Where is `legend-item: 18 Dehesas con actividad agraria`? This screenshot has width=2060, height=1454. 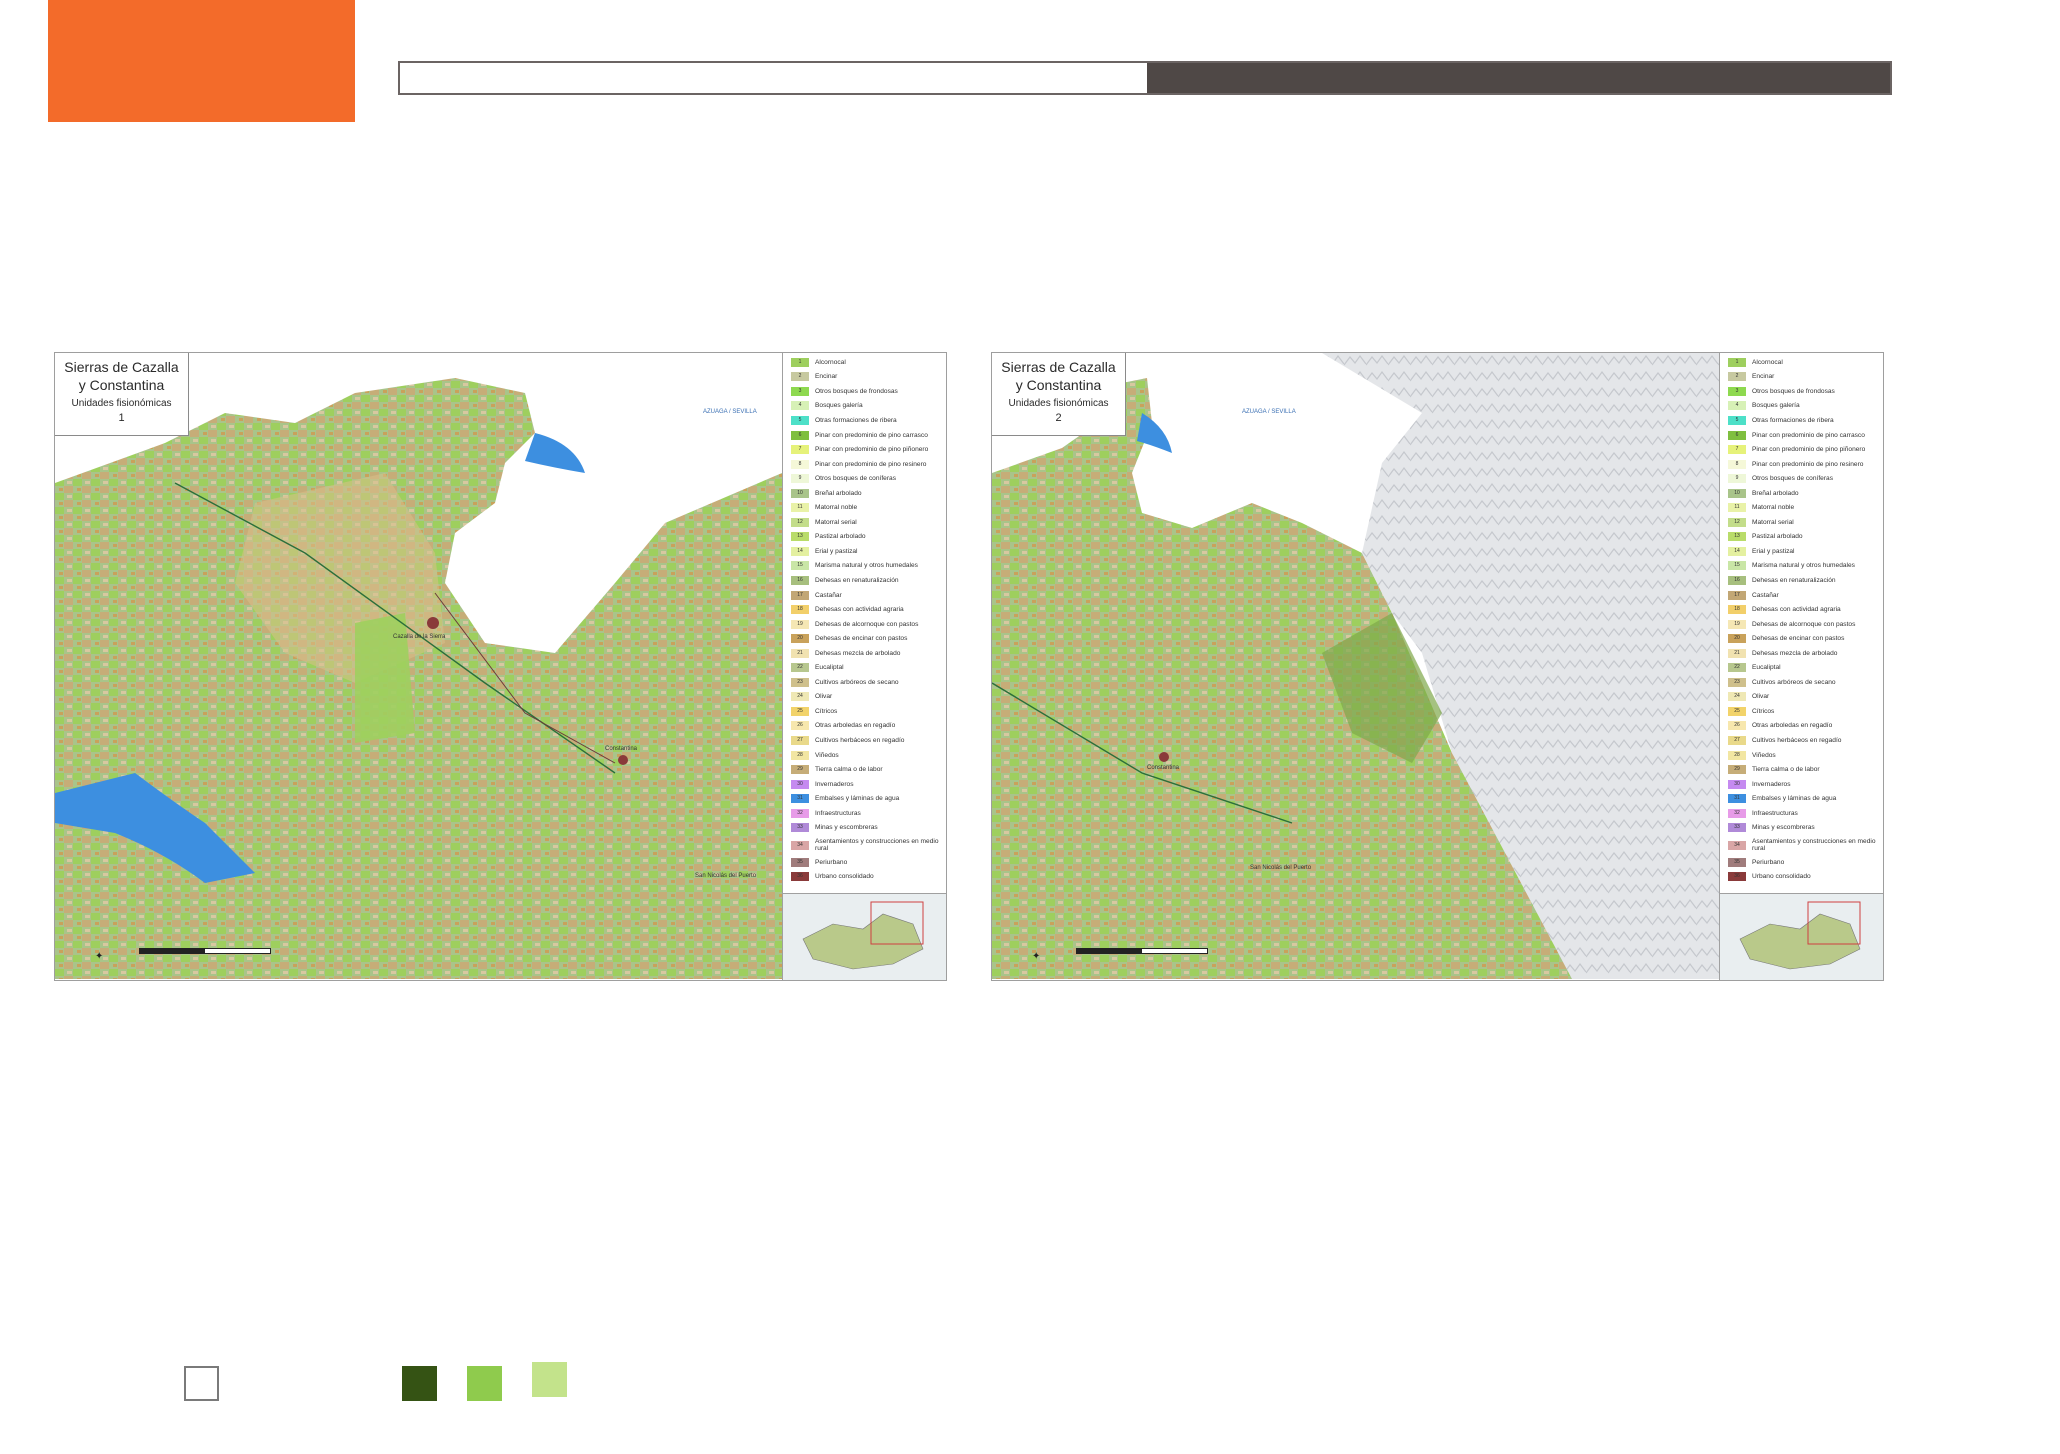 legend-item: 18 Dehesas con actividad agraria is located at coordinates (1801, 609).